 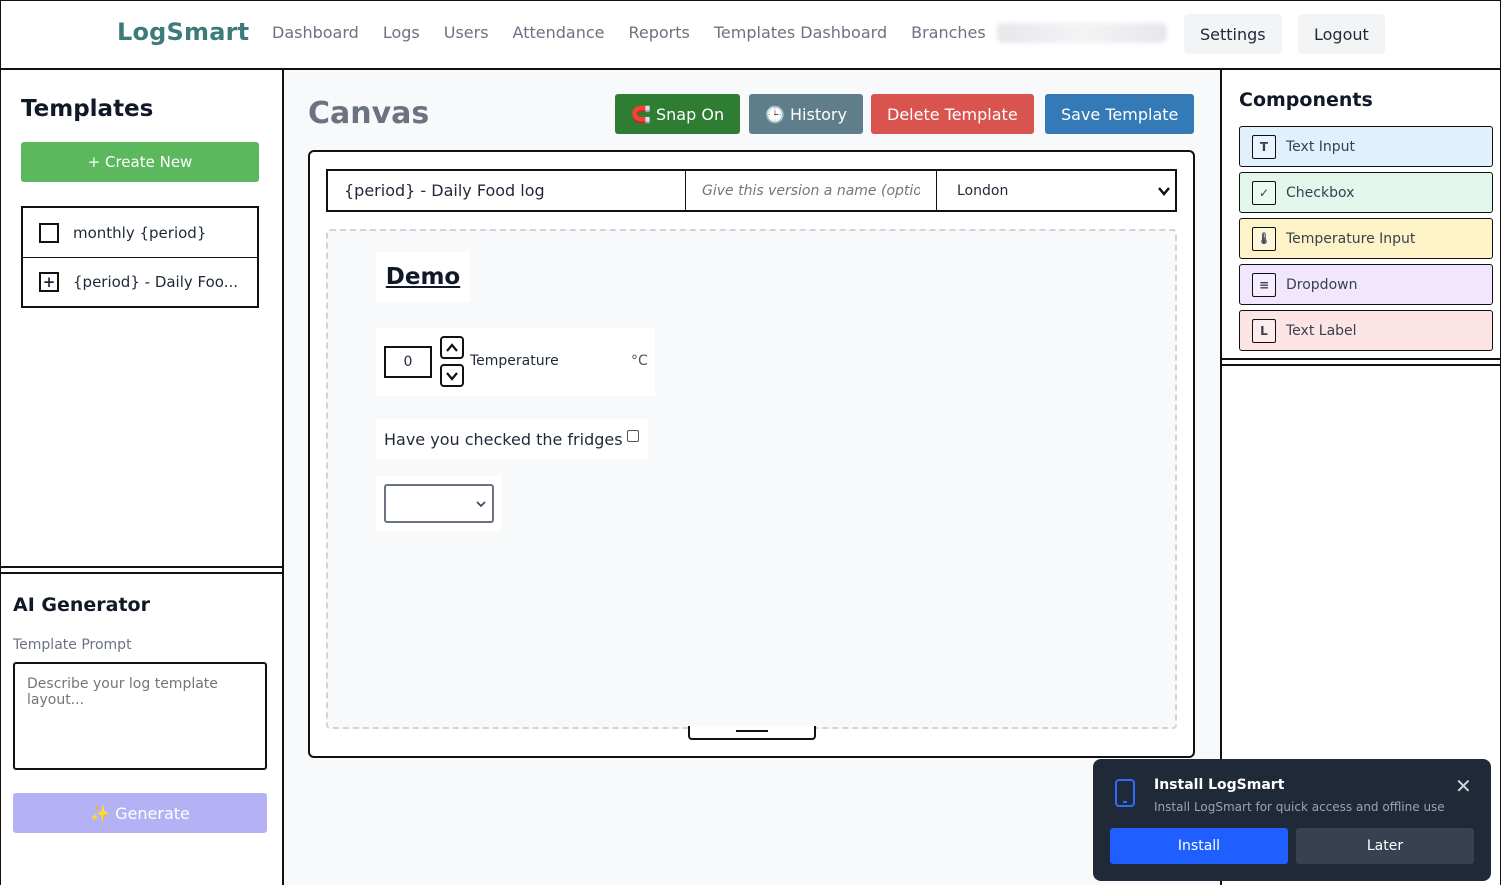 I want to click on nav-reports: Reports, so click(x=658, y=32).